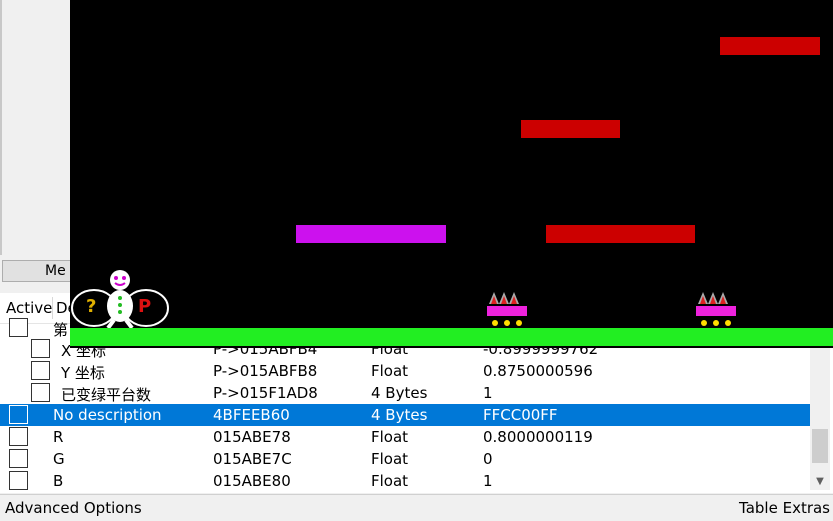 The height and width of the screenshot is (521, 833). Describe the element at coordinates (29, 308) in the screenshot. I see `header-active: Active` at that location.